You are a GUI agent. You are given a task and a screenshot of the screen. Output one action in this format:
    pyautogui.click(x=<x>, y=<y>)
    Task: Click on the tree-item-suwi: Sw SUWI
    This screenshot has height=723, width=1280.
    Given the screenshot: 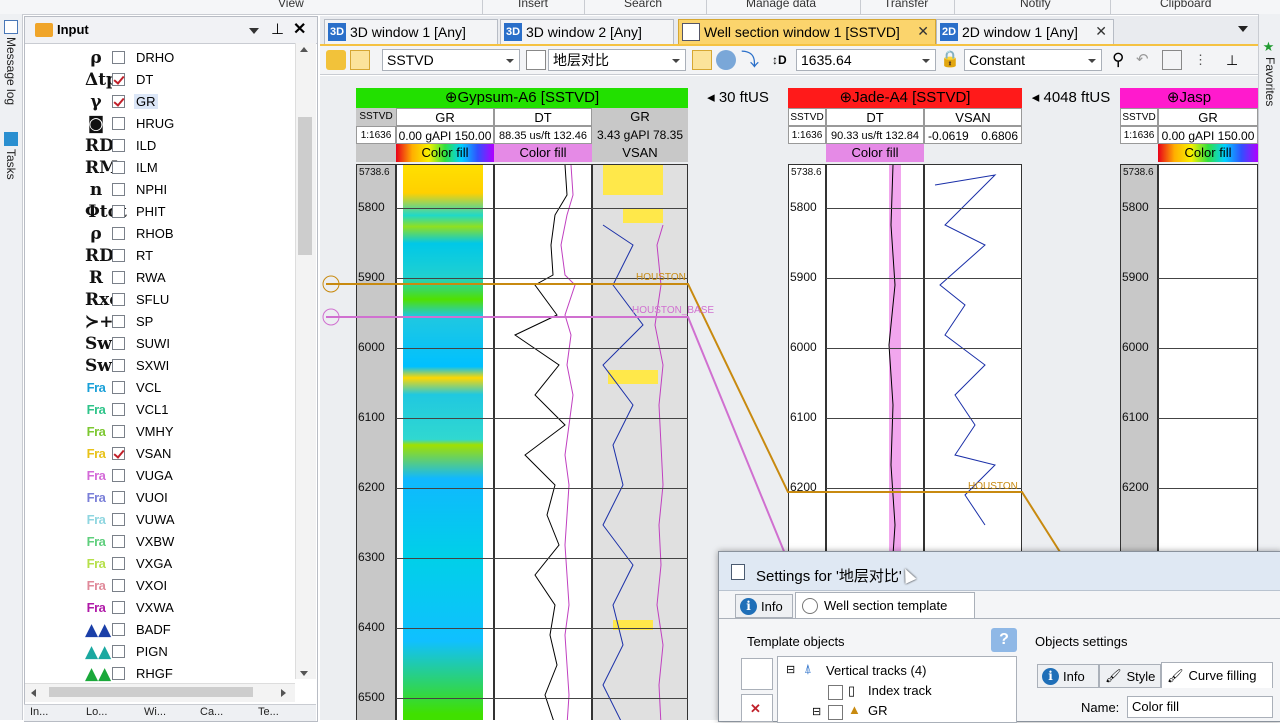 What is the action you would take?
    pyautogui.click(x=160, y=344)
    